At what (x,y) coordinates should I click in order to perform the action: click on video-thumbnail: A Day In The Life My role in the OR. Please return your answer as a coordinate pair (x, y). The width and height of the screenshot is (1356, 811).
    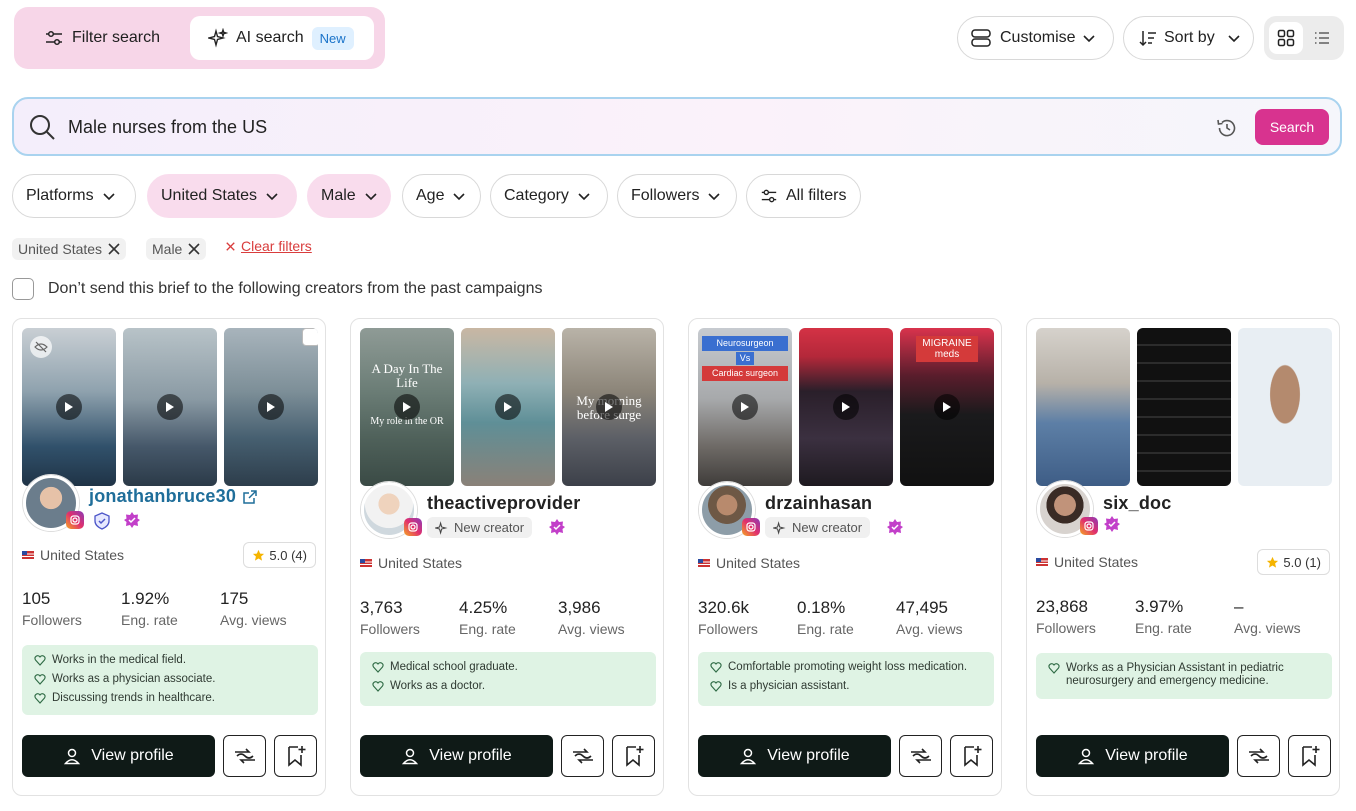
    Looking at the image, I should click on (407, 407).